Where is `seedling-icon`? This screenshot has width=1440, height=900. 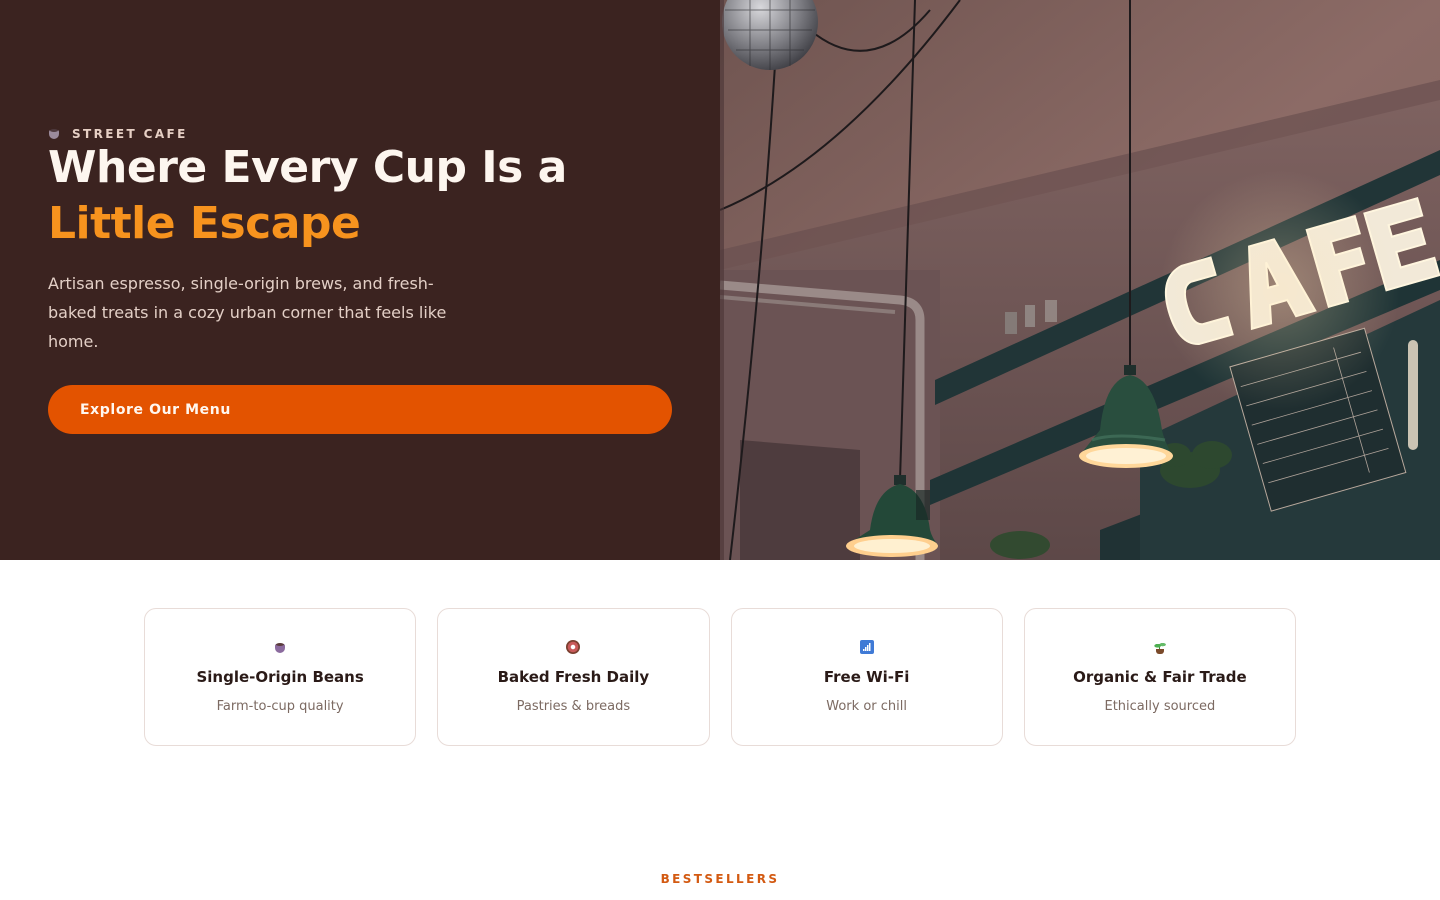 seedling-icon is located at coordinates (1160, 647).